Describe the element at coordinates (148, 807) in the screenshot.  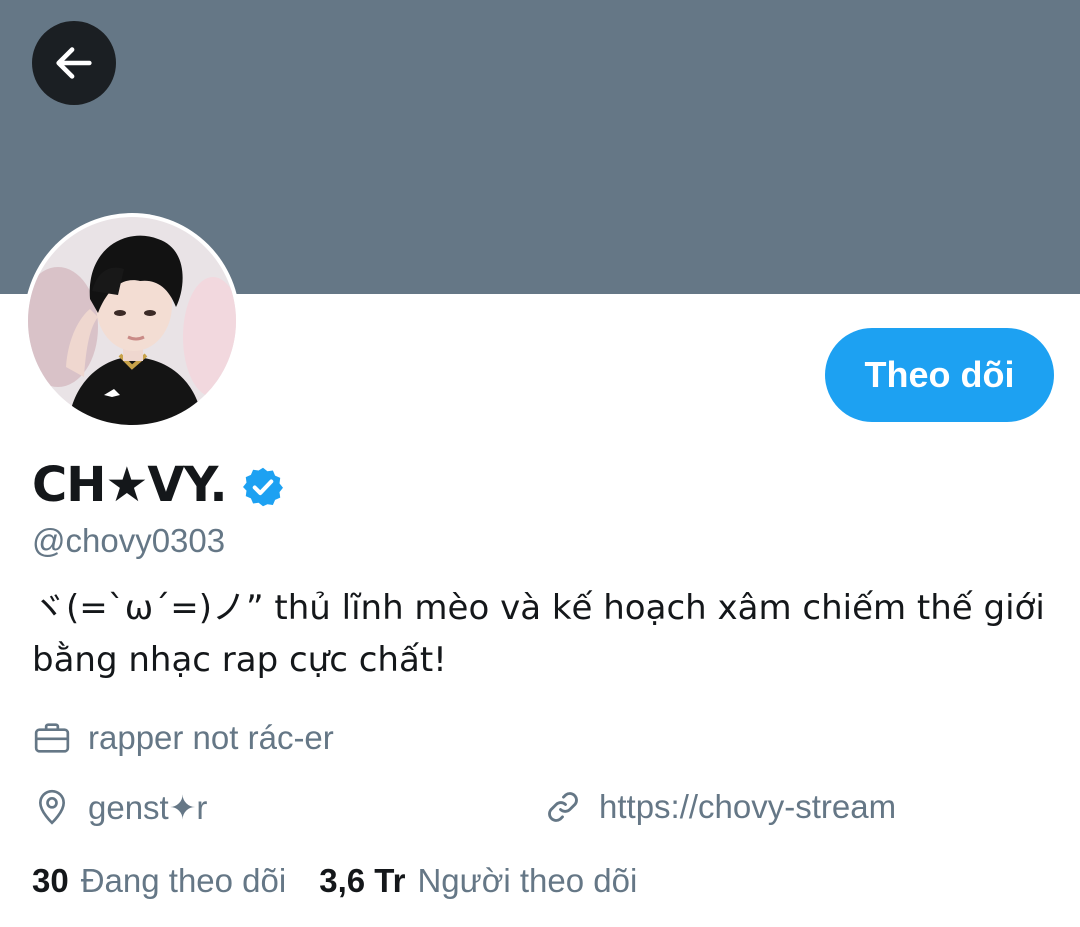
I see `location-text: genst✦r` at that location.